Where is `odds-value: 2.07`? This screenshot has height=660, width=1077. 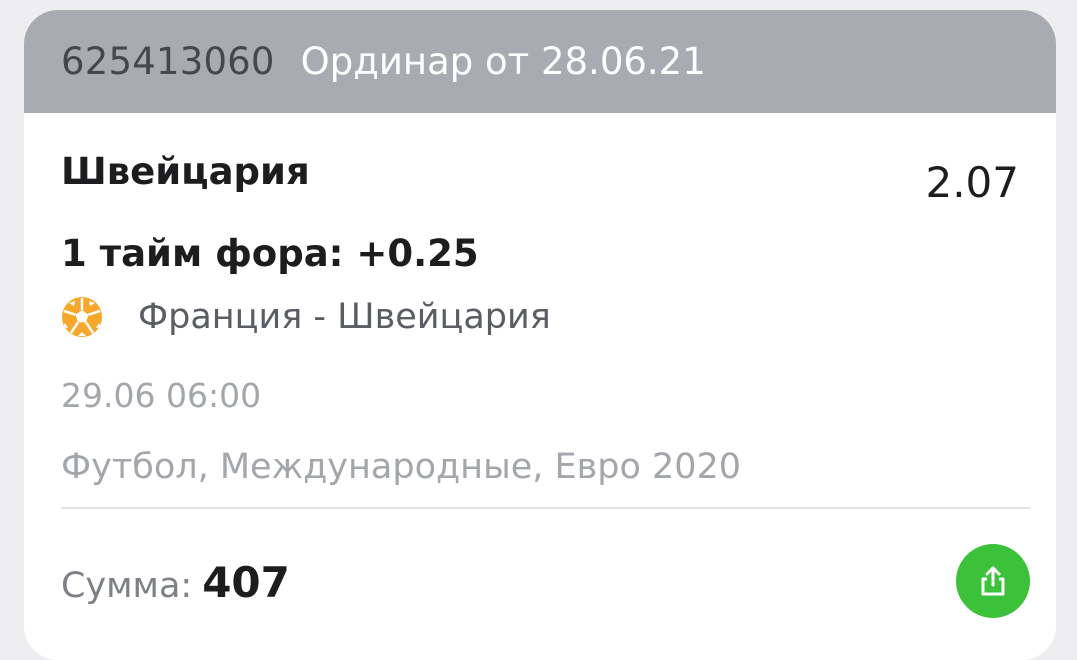 odds-value: 2.07 is located at coordinates (972, 182).